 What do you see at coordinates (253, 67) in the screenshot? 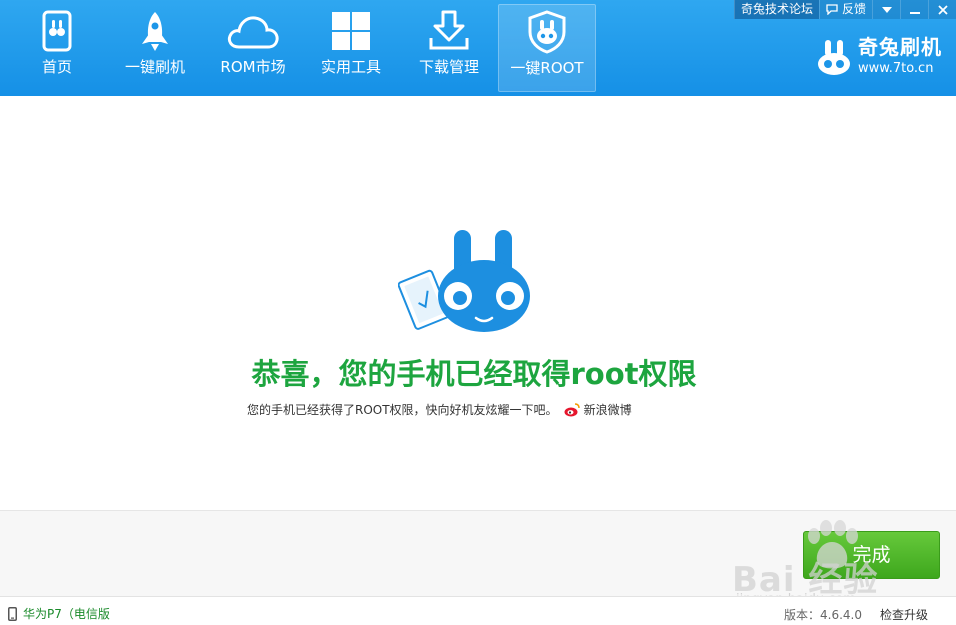
I see `nav-rom-market-label: ROM市场` at bounding box center [253, 67].